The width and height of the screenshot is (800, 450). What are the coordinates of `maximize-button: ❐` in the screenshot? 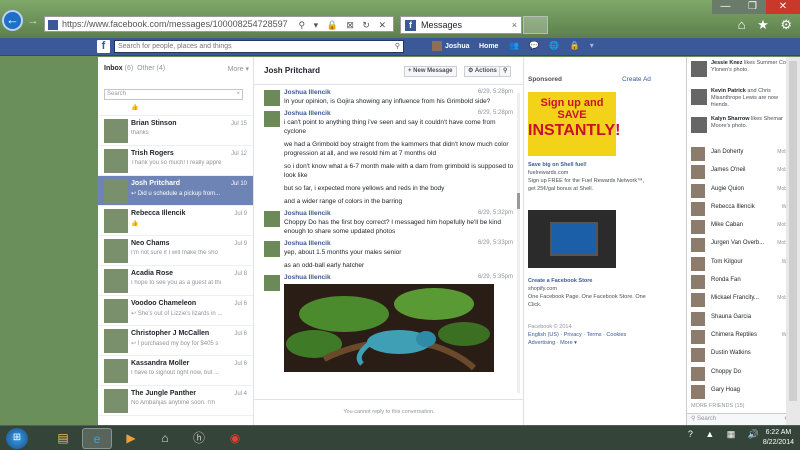 It's located at (752, 7).